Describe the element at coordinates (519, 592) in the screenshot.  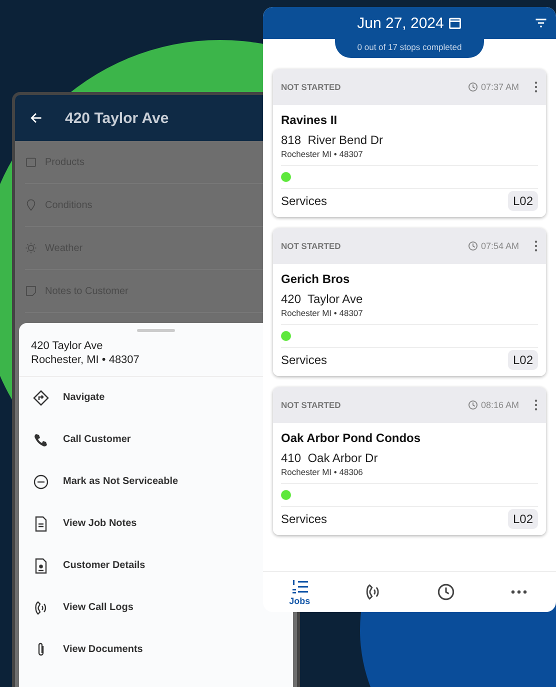
I see `more-icon` at that location.